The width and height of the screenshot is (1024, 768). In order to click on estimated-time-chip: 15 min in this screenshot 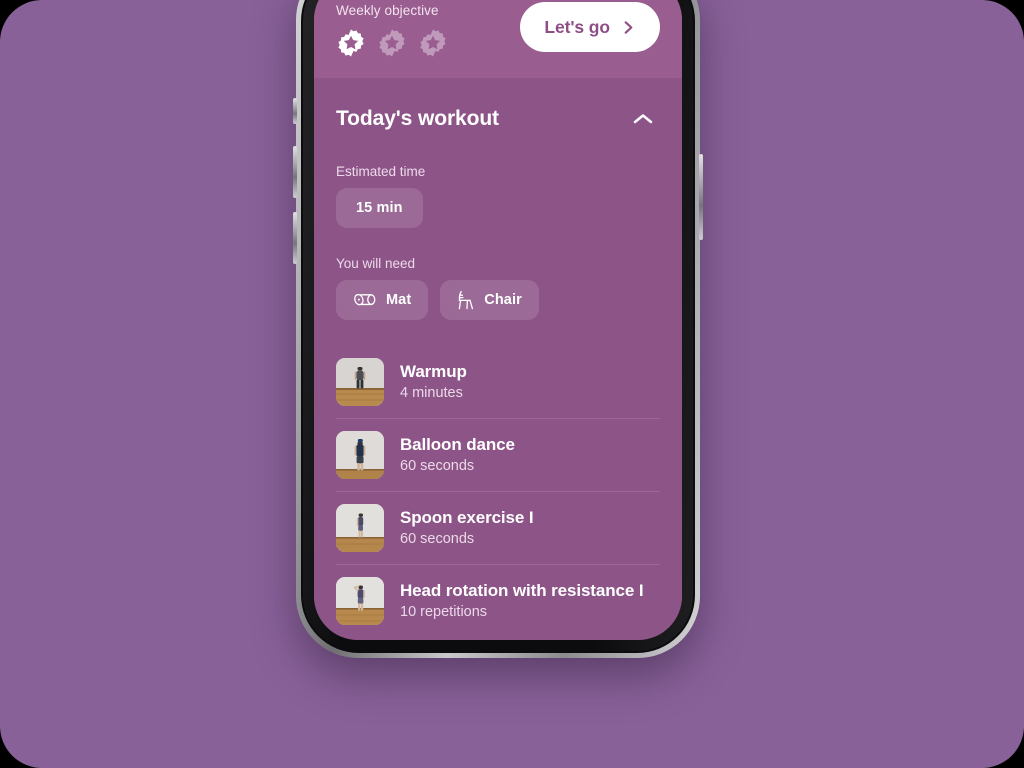, I will do `click(379, 208)`.